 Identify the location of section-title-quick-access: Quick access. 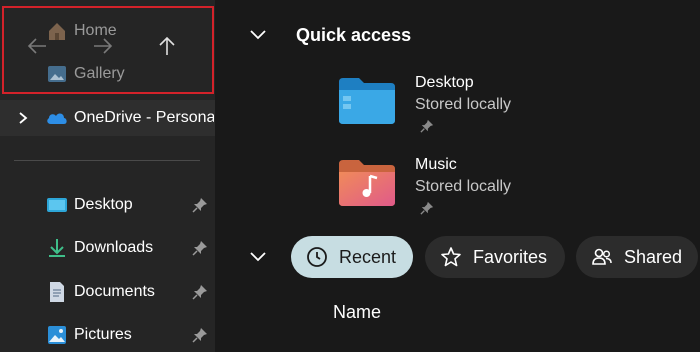
(353, 35).